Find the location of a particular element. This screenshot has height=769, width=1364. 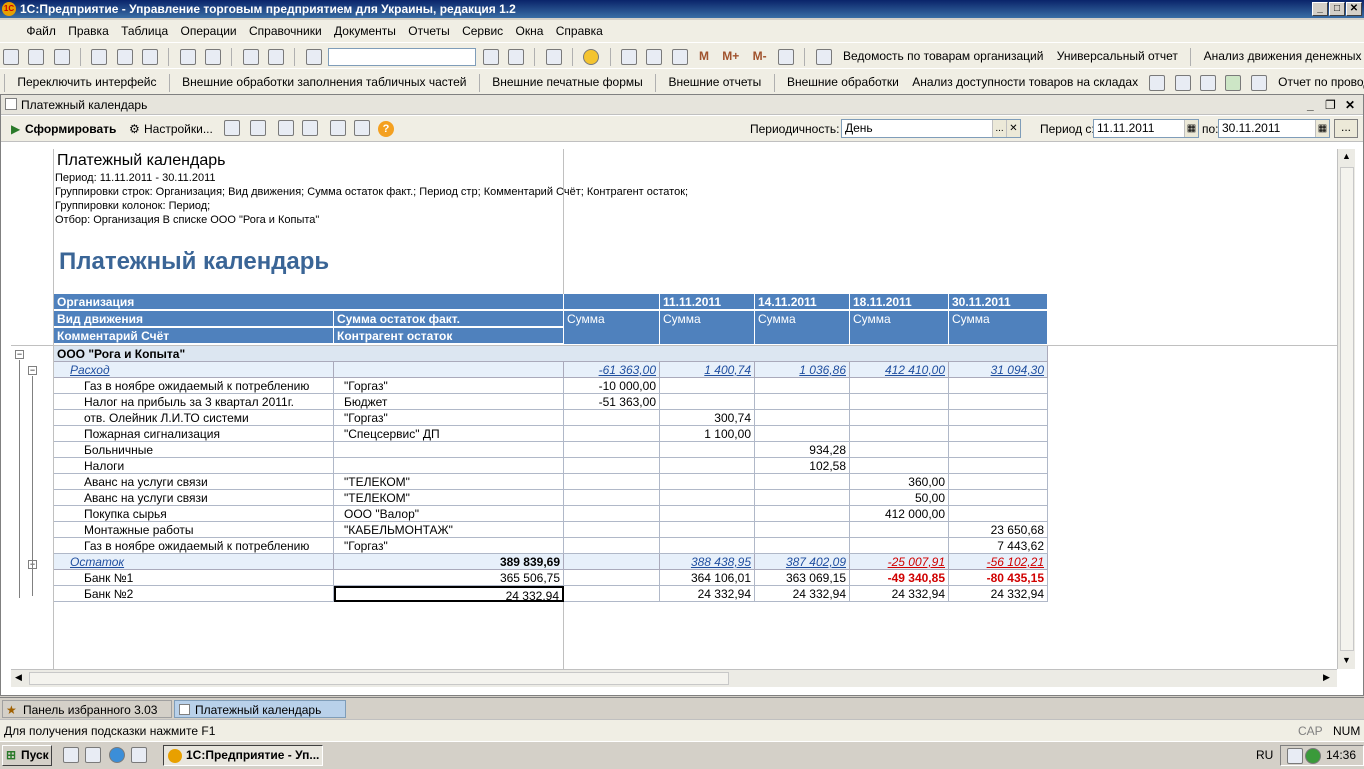

document-icon is located at coordinates (1258, 82).